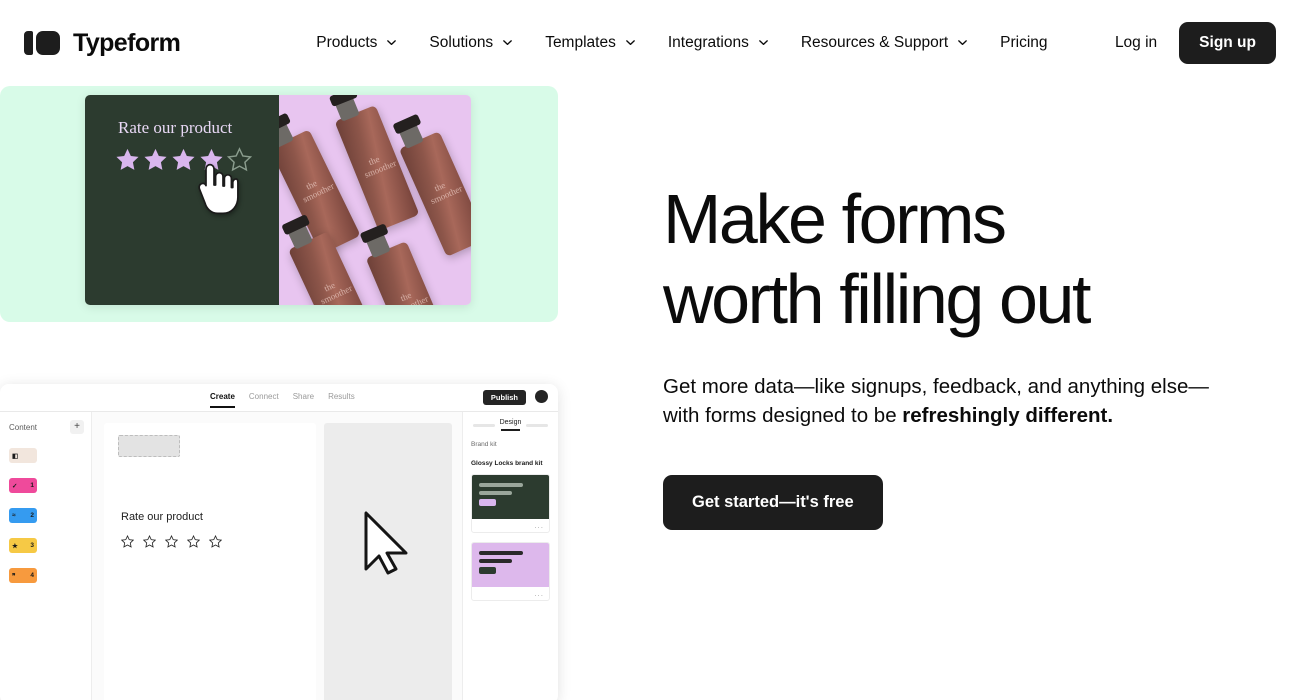  I want to click on headline-line-2: worth filling out, so click(877, 299).